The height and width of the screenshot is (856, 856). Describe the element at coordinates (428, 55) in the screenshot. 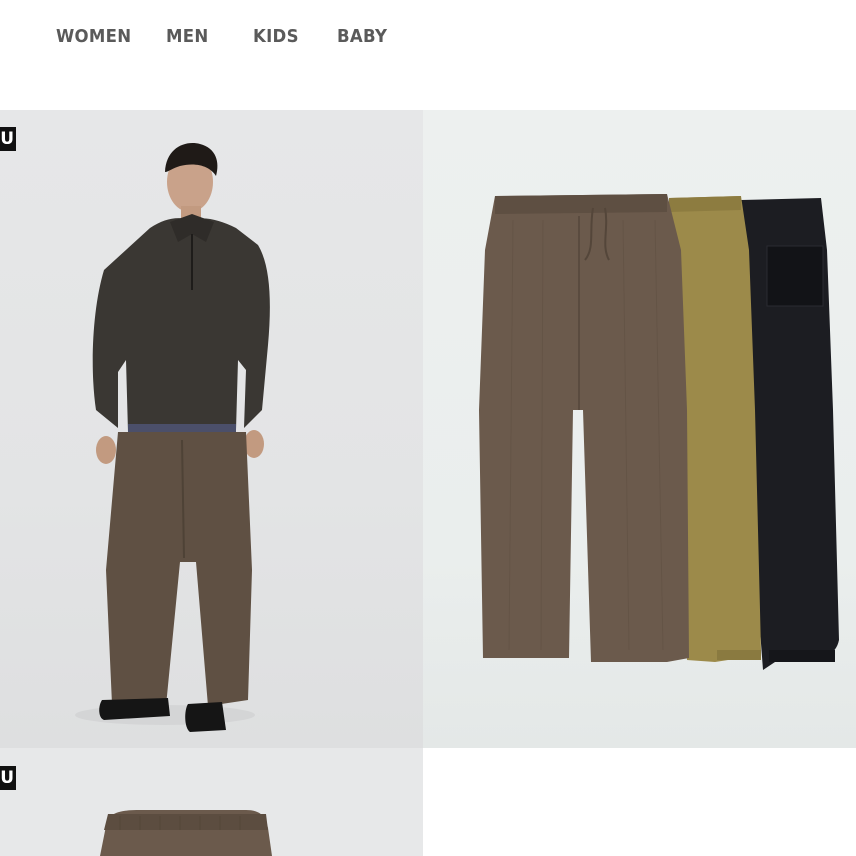

I see `category-nav: WOMEN MEN KIDS BABY` at that location.